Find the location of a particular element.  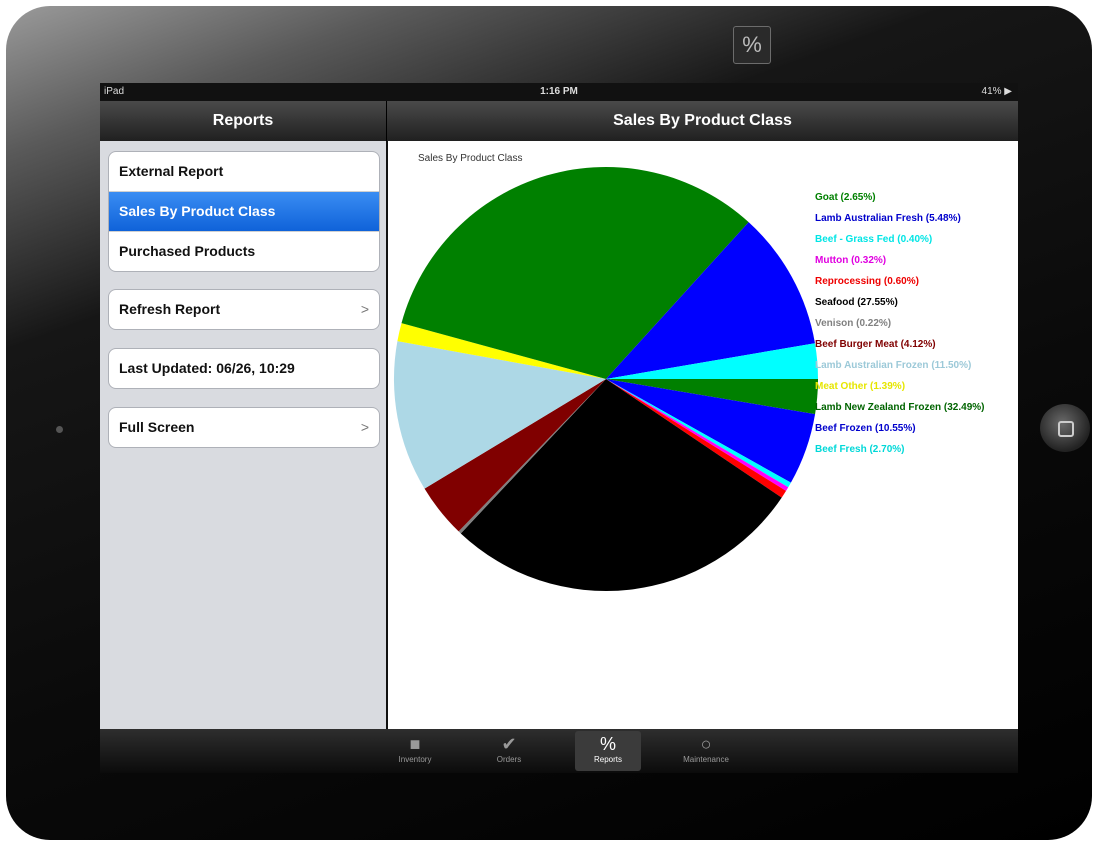

tab-label: Reports is located at coordinates (607, 759).